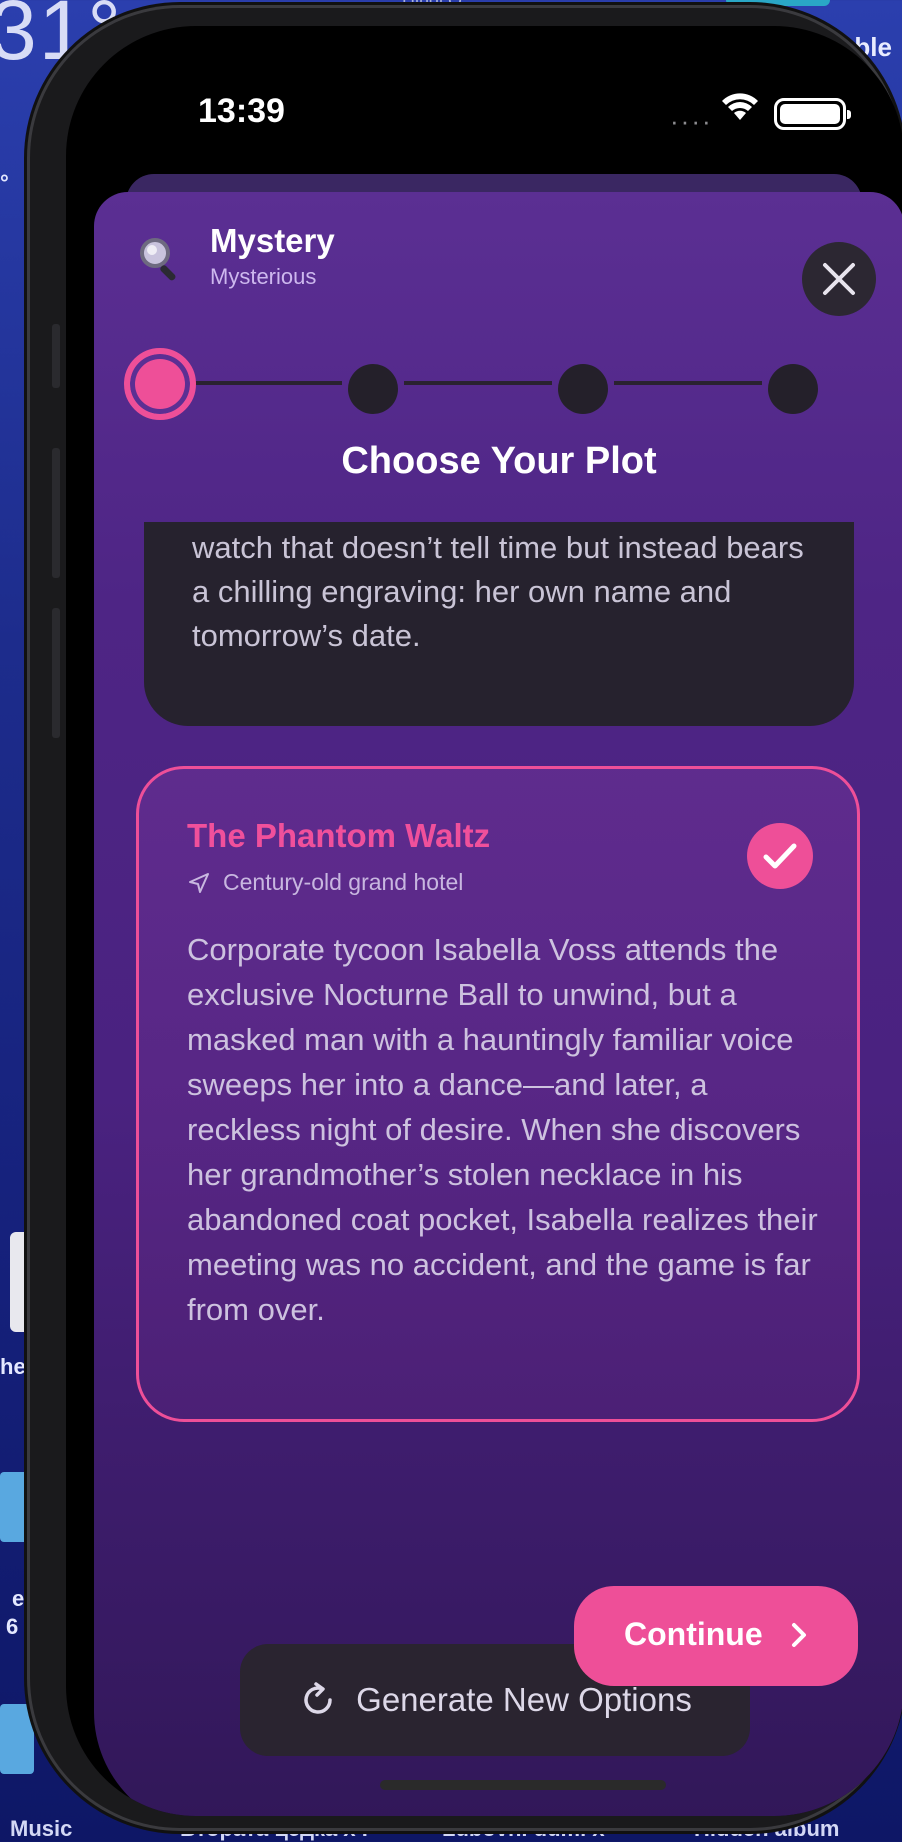 The width and height of the screenshot is (902, 1842). Describe the element at coordinates (41, 1829) in the screenshot. I see `folder-label-music: Music` at that location.